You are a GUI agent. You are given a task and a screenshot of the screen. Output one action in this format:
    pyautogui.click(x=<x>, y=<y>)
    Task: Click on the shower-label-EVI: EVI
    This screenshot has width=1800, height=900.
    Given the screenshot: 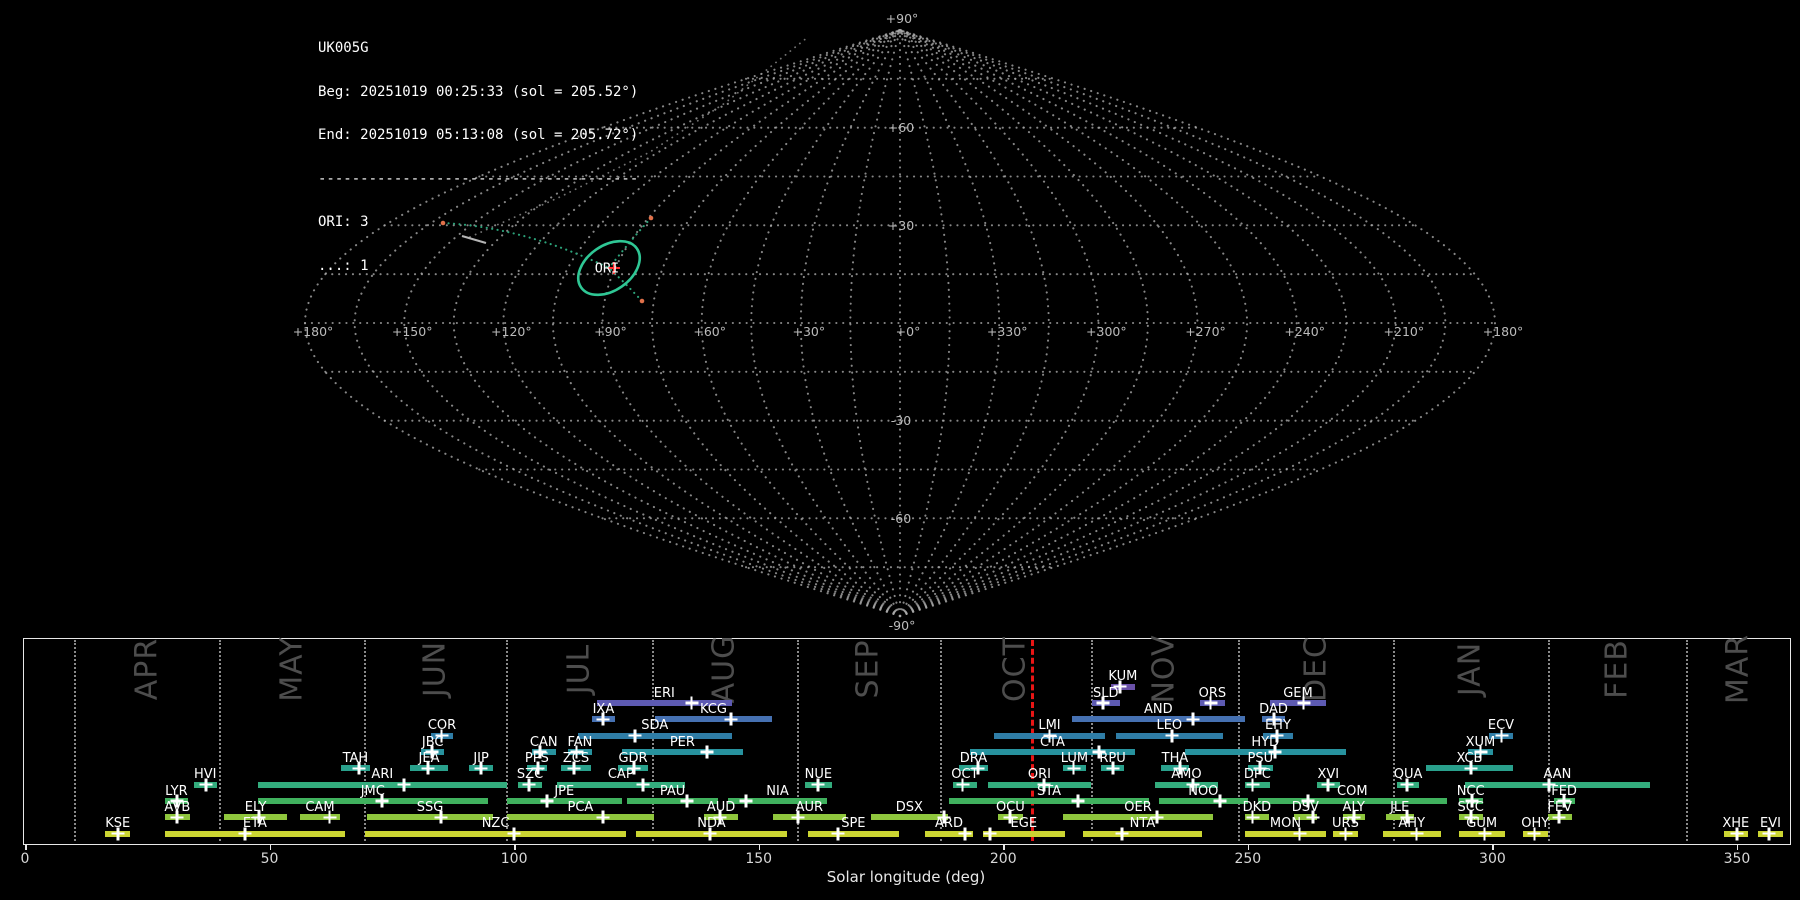 What is the action you would take?
    pyautogui.click(x=1770, y=824)
    